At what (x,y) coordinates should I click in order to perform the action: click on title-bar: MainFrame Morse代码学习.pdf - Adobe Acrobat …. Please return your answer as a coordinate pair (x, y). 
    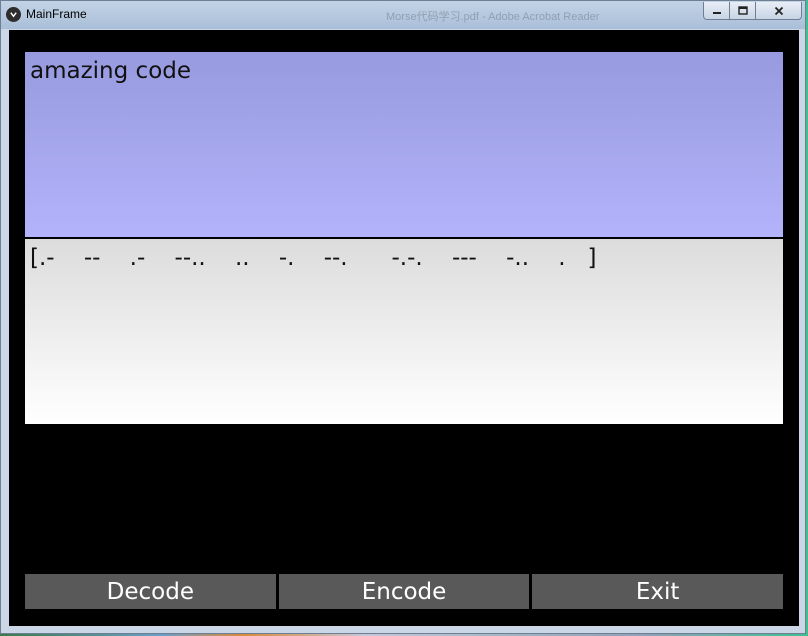
    Looking at the image, I should click on (403, 15).